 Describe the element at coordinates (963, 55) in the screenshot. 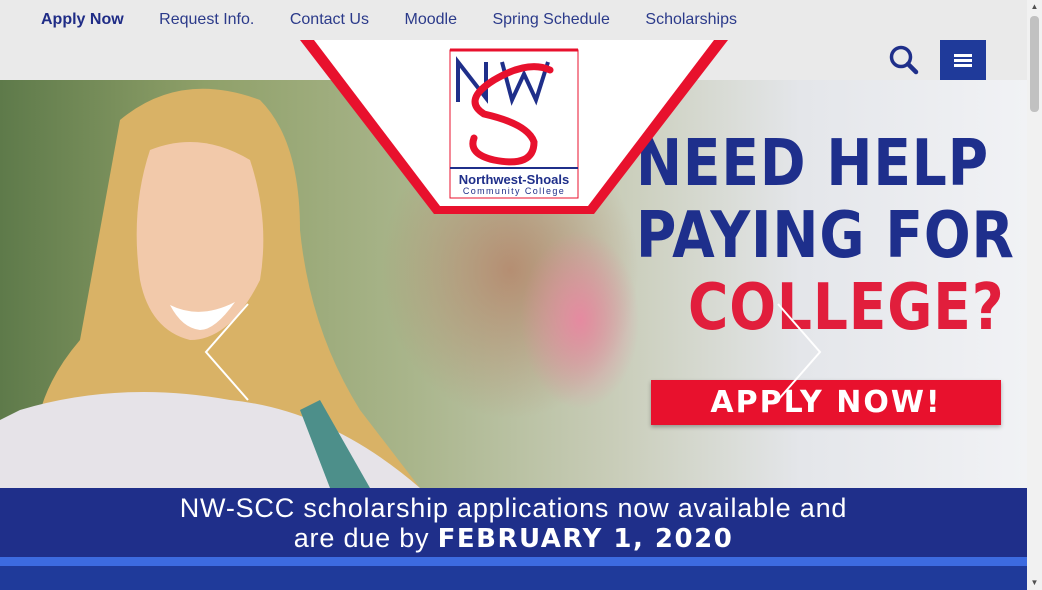

I see `hamburger-menu-icon` at that location.